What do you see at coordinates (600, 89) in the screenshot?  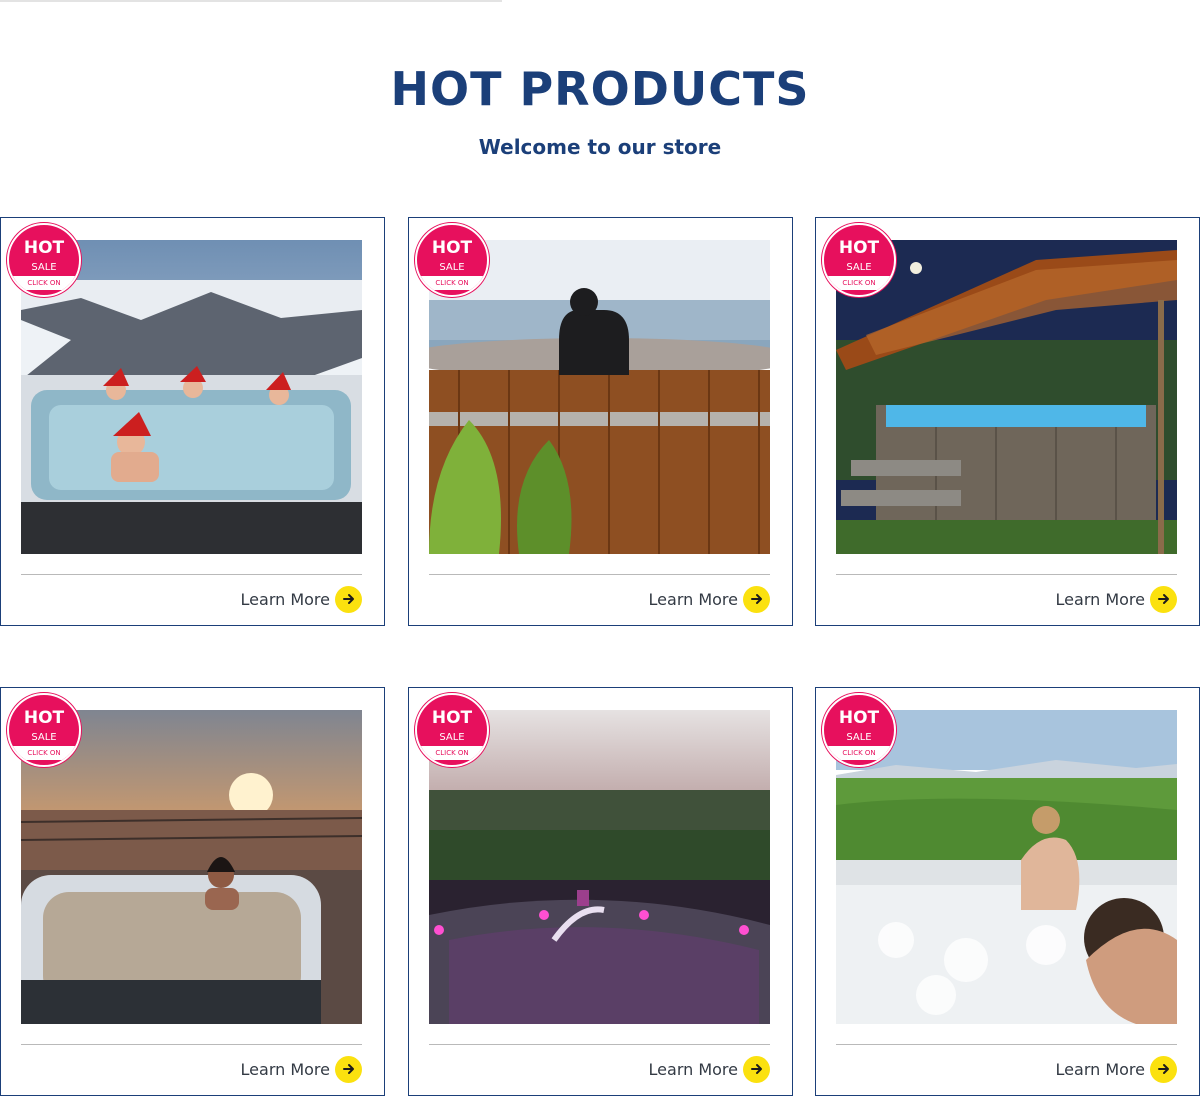 I see `section-title: HOT PRODUCTS` at bounding box center [600, 89].